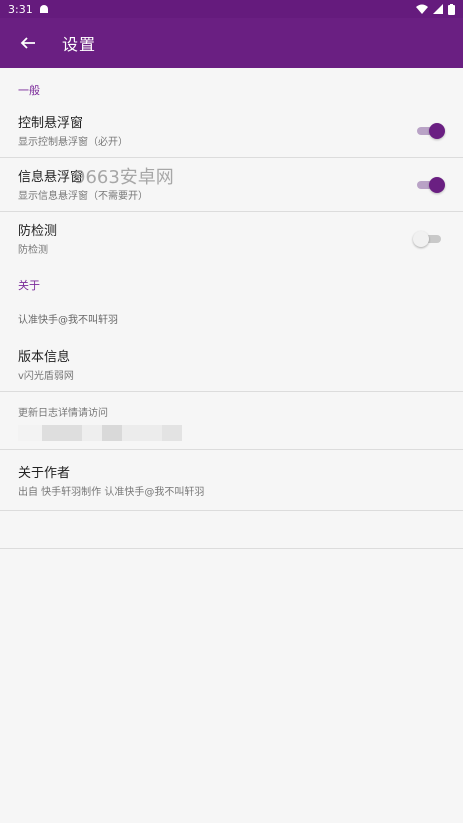  I want to click on section-about-header: 关于, so click(29, 285).